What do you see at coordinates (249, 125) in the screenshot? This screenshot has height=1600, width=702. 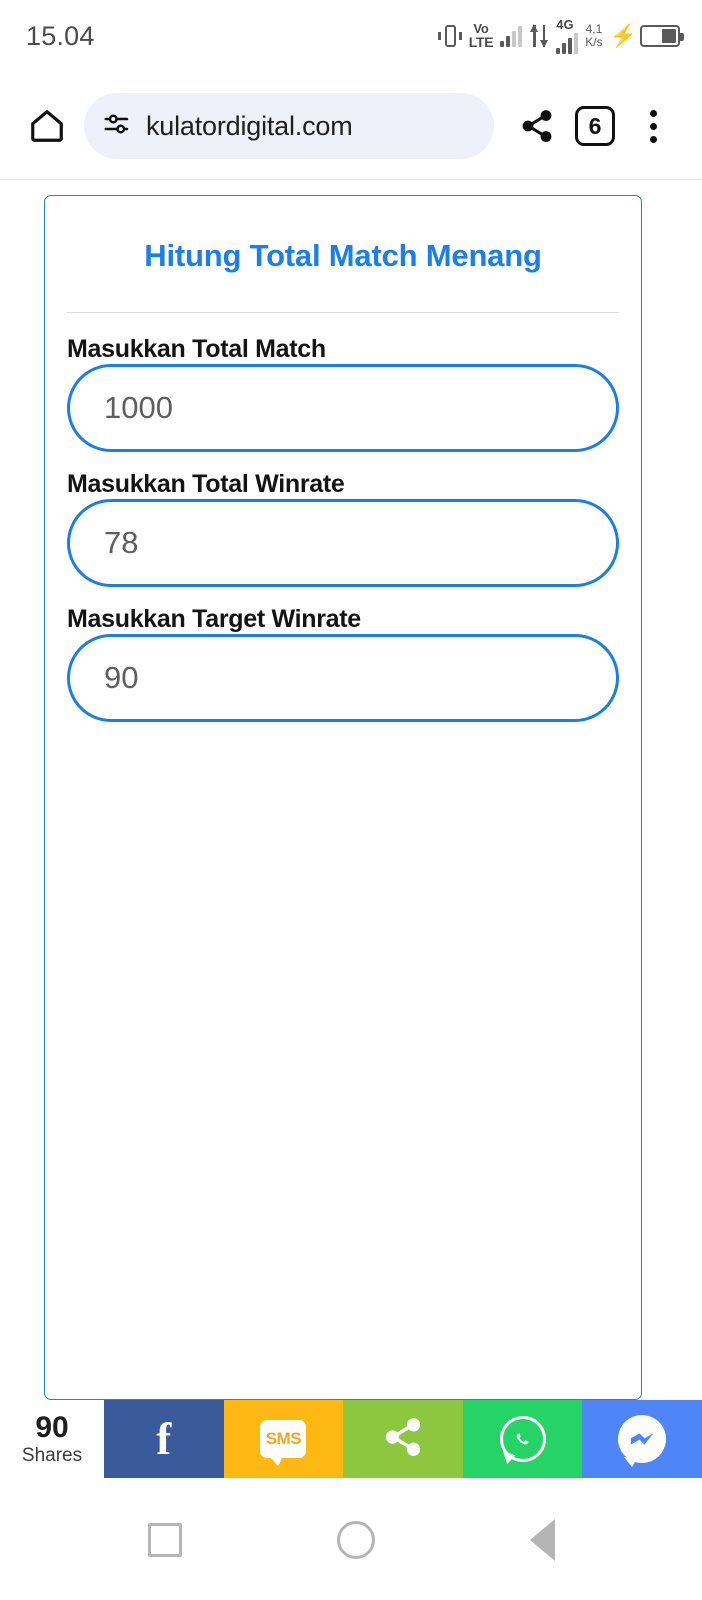 I see `url-text: kulatordigital.com` at bounding box center [249, 125].